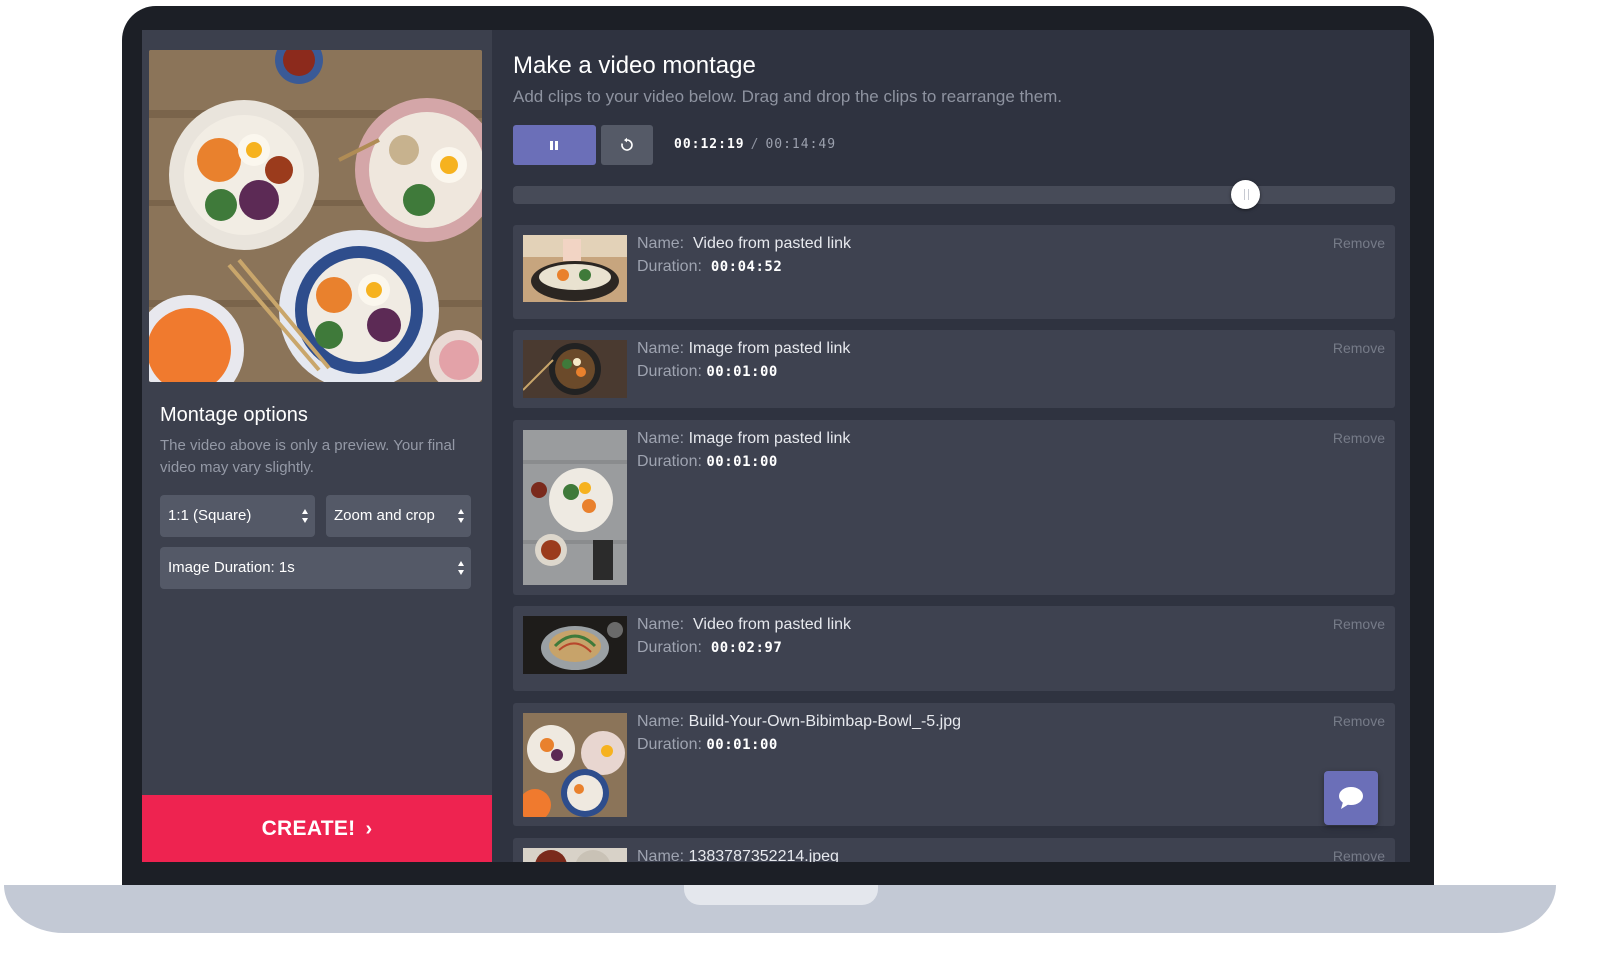  I want to click on restart-icon, so click(627, 144).